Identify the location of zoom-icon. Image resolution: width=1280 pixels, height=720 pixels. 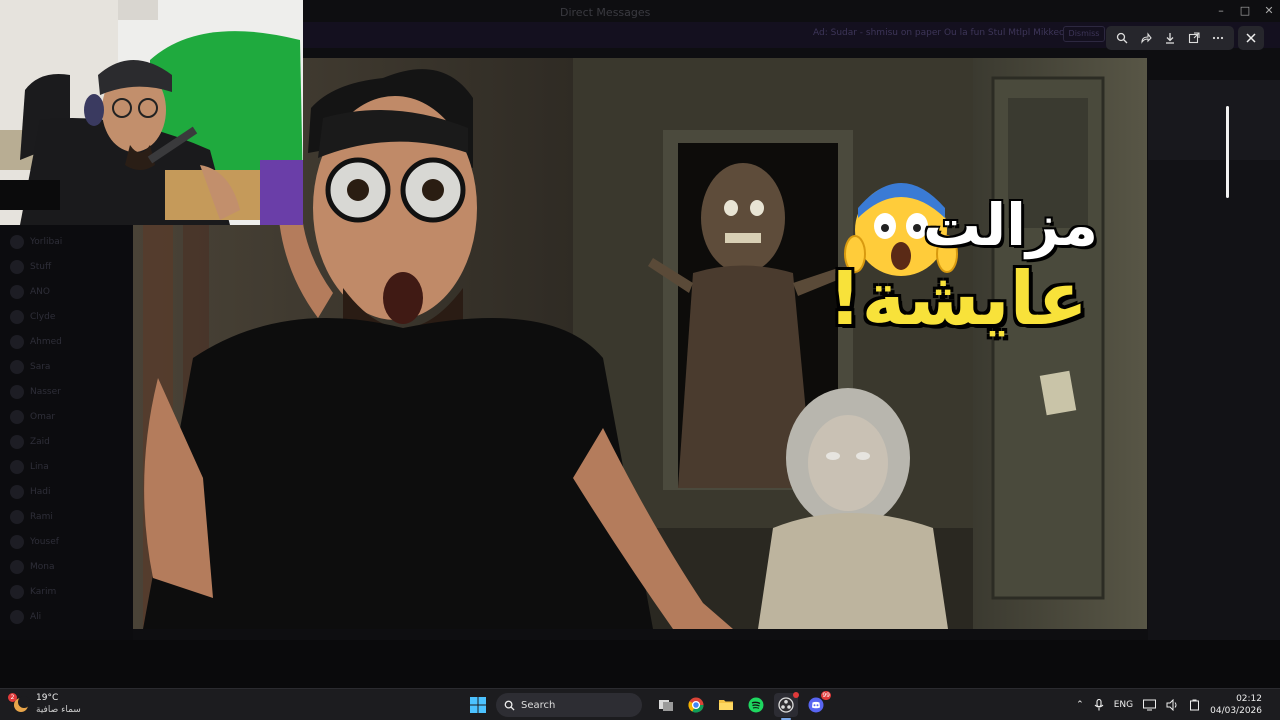
(1122, 38).